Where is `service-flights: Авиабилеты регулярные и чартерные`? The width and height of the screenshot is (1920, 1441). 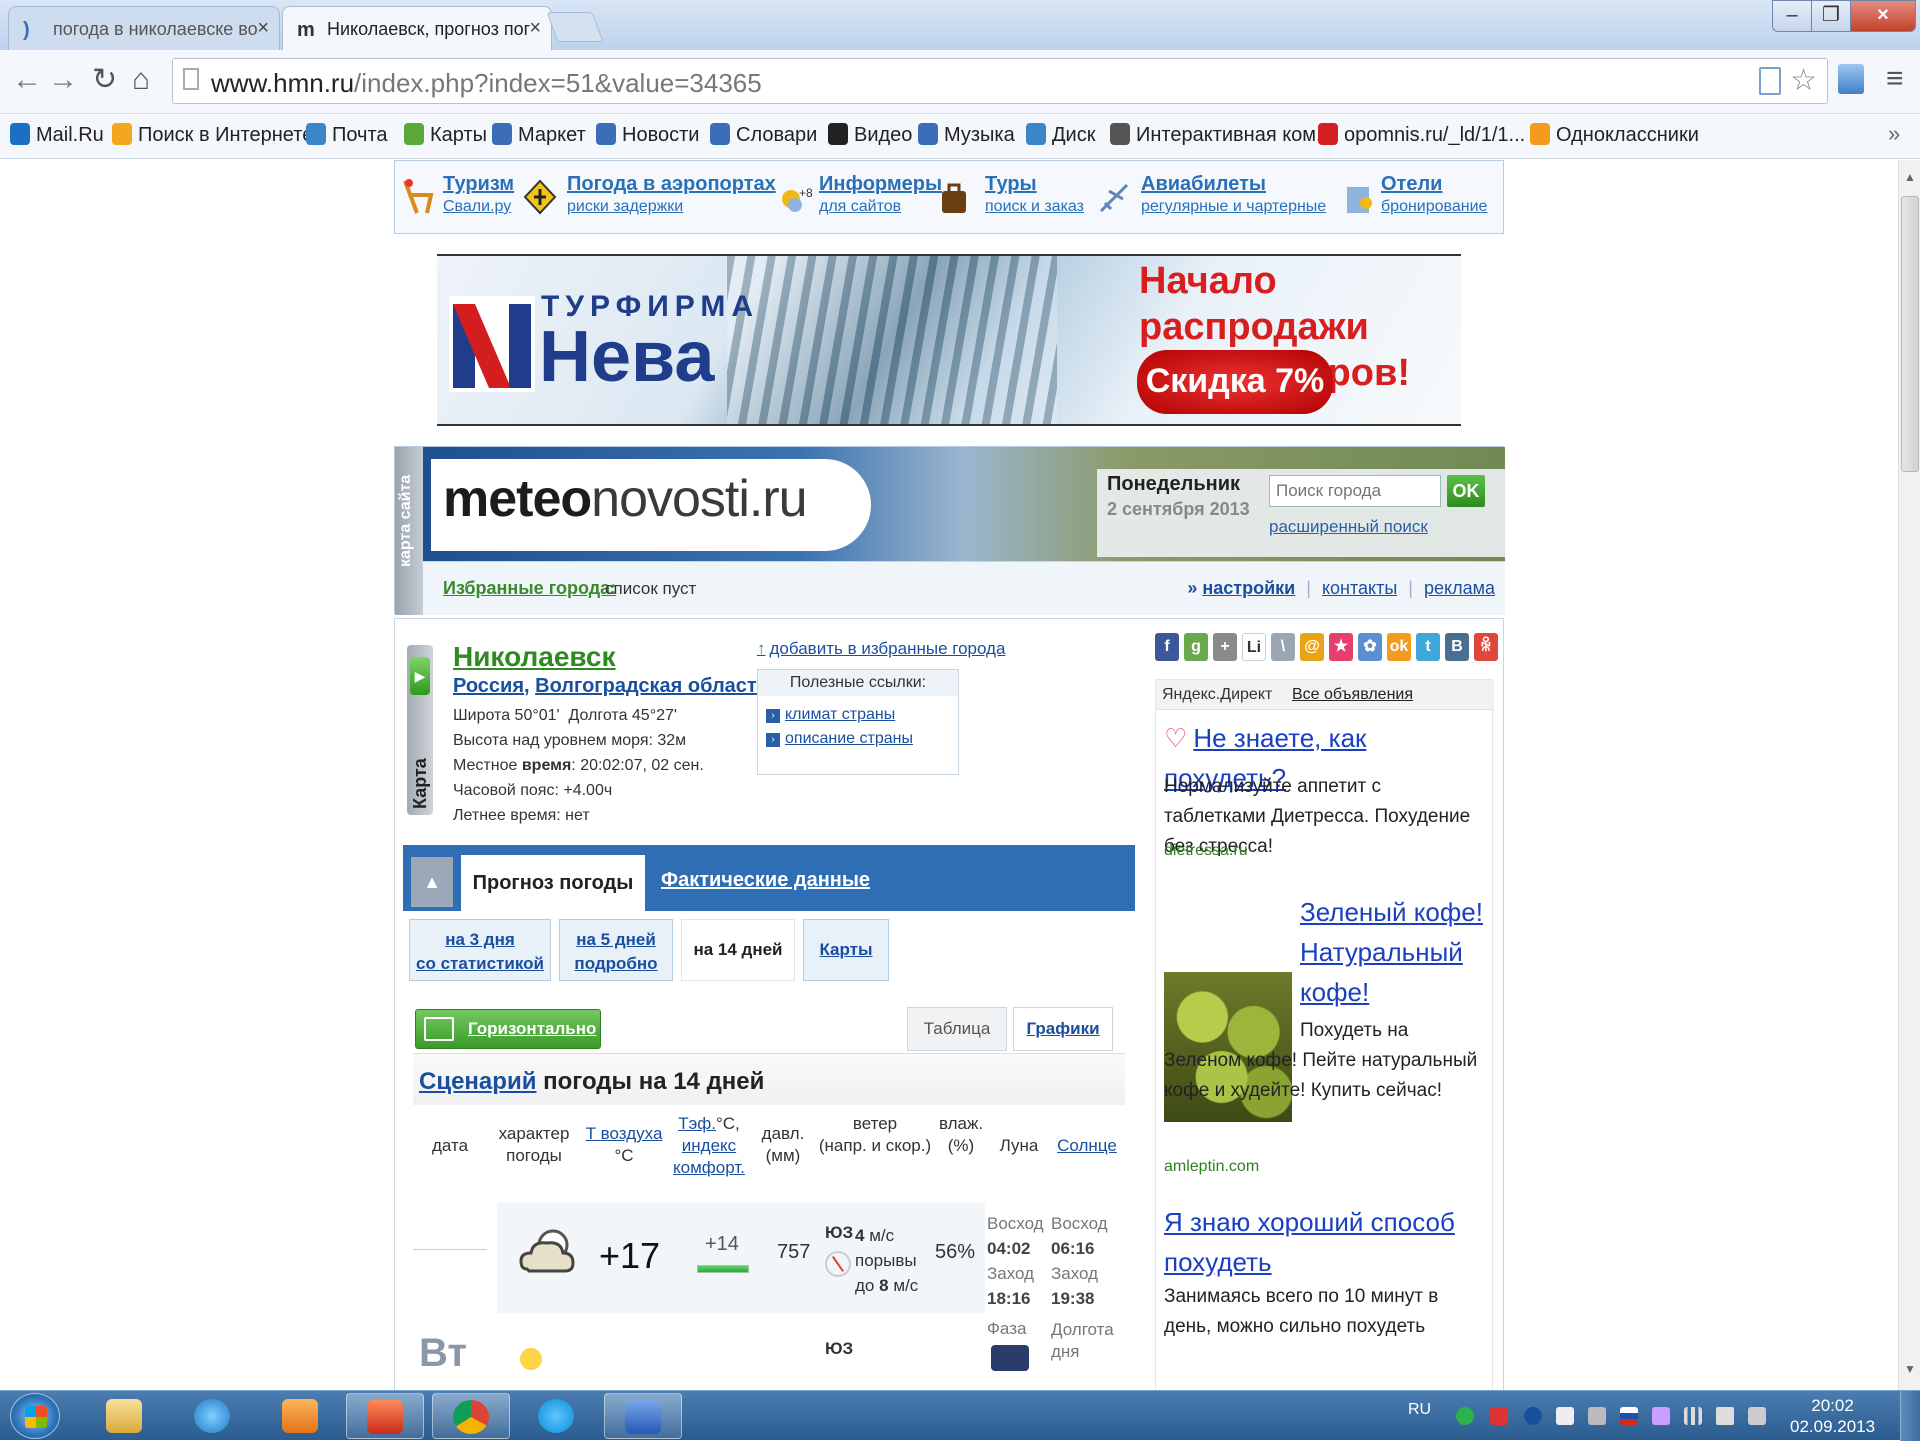 service-flights: Авиабилеты регулярные и чартерные is located at coordinates (1233, 194).